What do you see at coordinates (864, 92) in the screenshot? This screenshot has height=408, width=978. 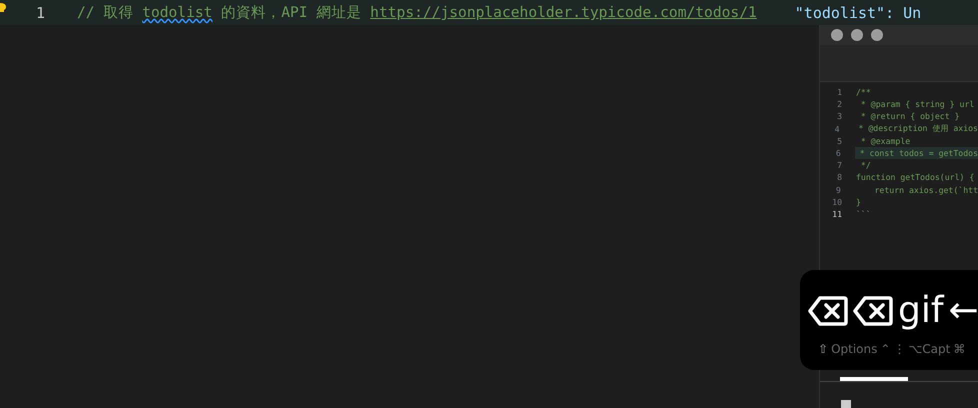 I see `code-line: /**` at bounding box center [864, 92].